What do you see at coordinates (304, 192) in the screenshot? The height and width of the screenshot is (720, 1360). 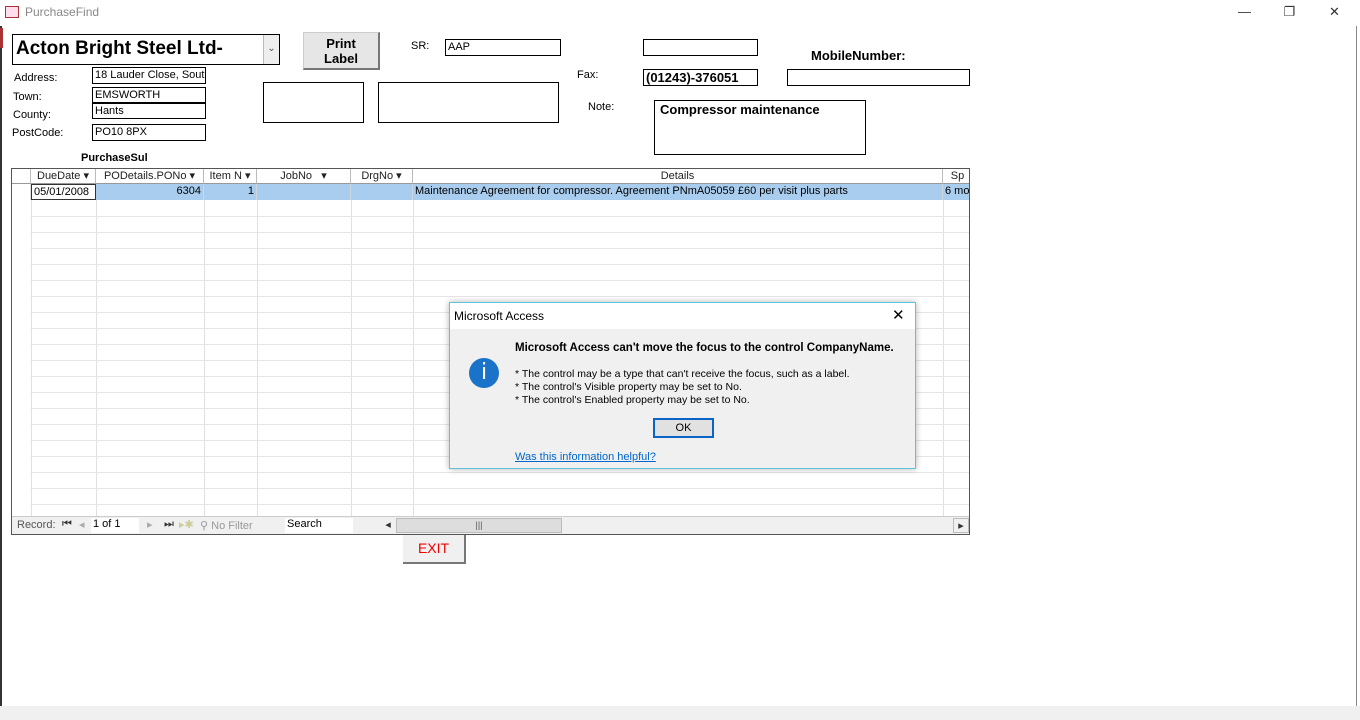 I see `cell-jobno` at bounding box center [304, 192].